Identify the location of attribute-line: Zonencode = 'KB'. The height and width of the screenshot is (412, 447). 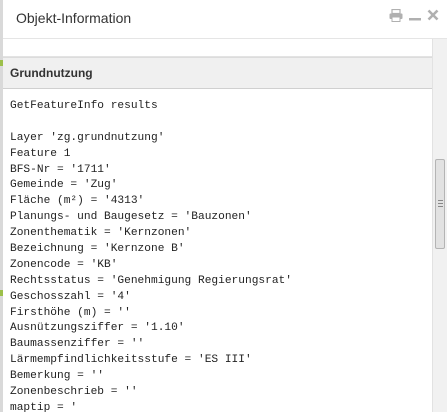
(64, 264).